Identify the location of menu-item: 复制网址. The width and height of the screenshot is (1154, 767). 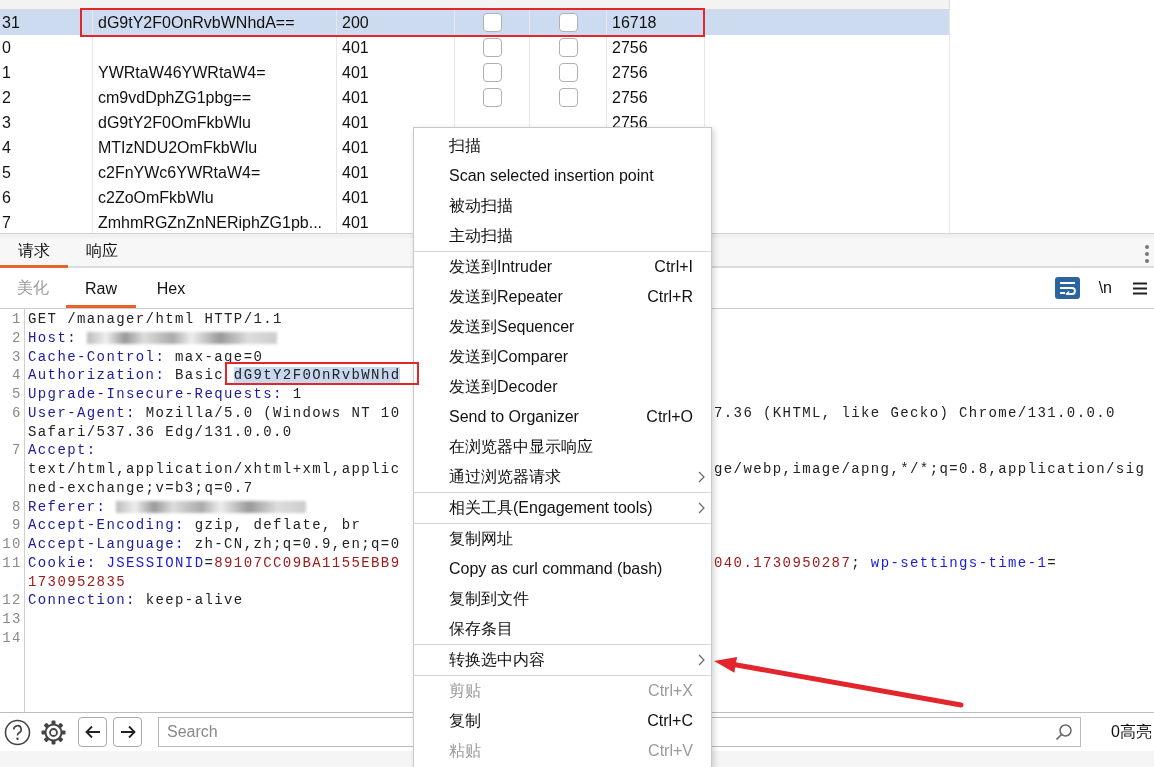
(562, 539).